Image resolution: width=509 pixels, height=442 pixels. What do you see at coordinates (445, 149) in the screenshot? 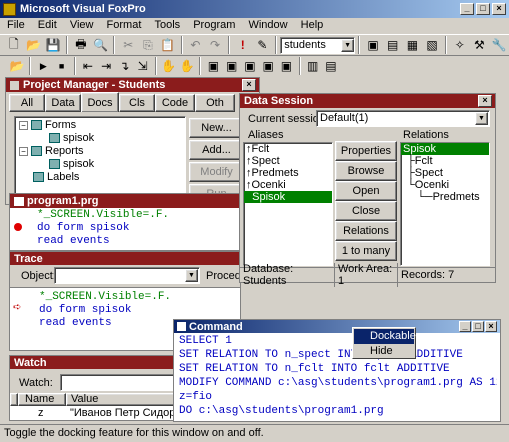
I see `relation-root: Spisok` at bounding box center [445, 149].